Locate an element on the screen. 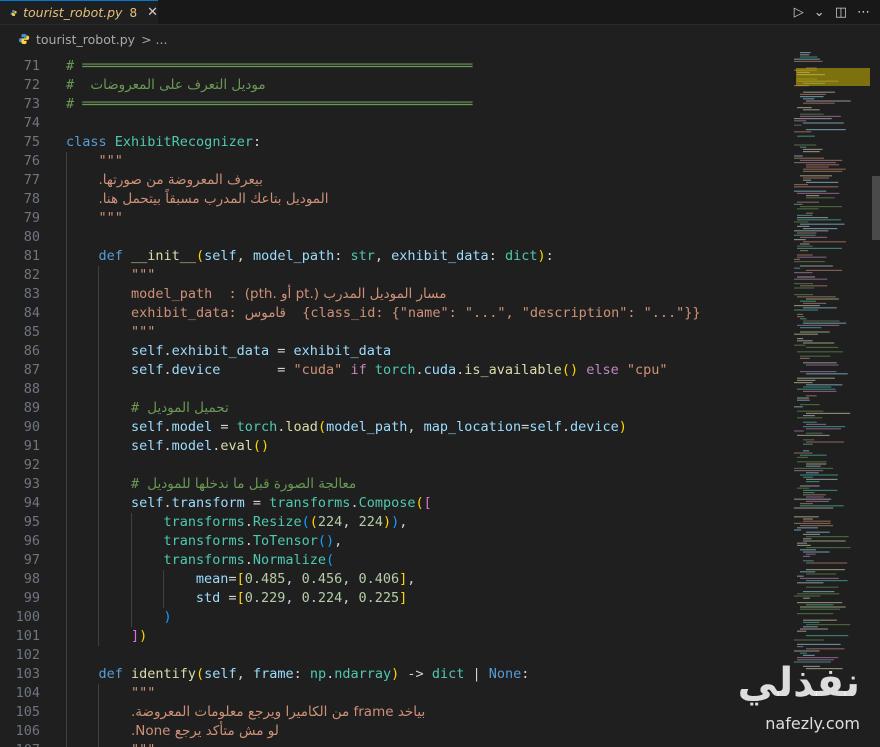  code-token: exhibit_data is located at coordinates (440, 256).